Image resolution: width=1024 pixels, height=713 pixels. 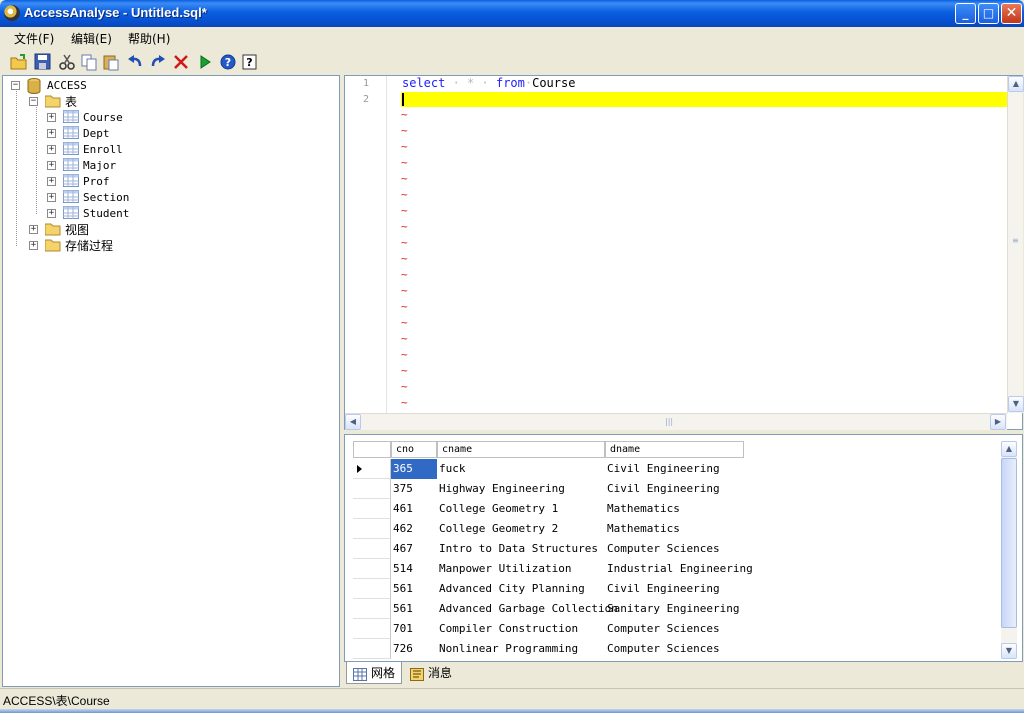 What do you see at coordinates (135, 62) in the screenshot?
I see `undo-icon` at bounding box center [135, 62].